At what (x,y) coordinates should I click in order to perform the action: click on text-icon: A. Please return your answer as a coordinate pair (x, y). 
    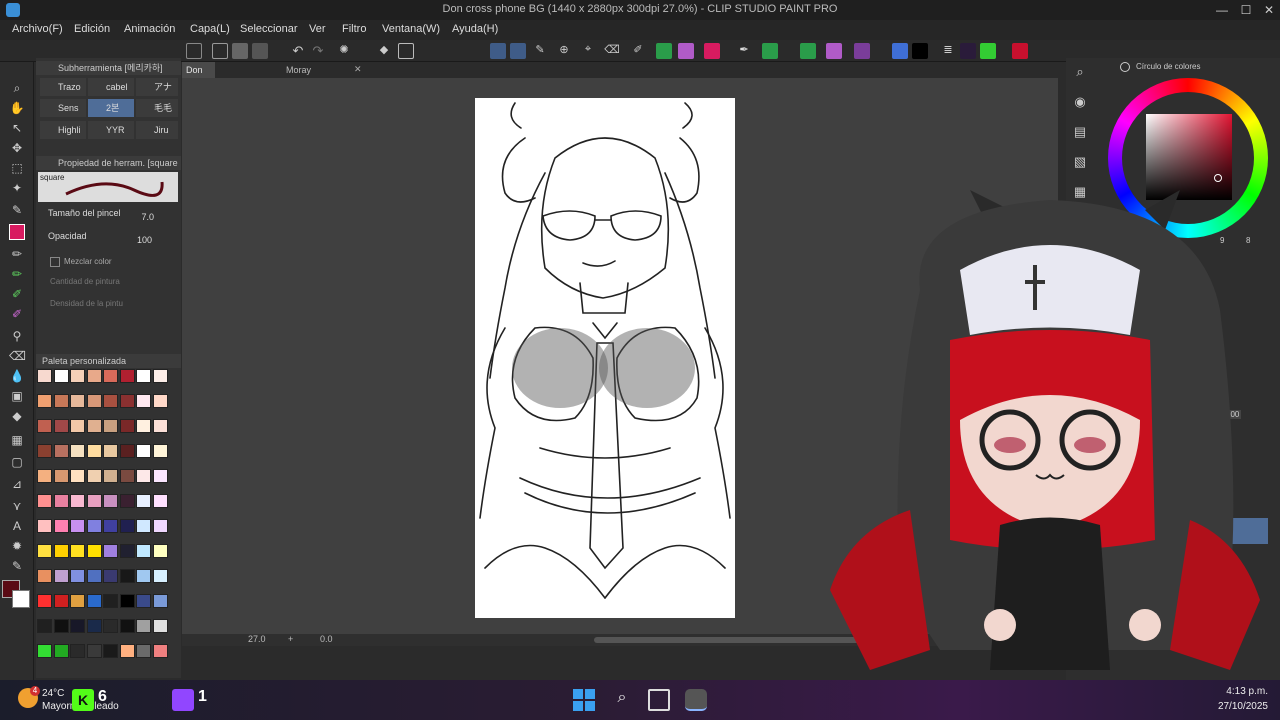
    Looking at the image, I should click on (17, 526).